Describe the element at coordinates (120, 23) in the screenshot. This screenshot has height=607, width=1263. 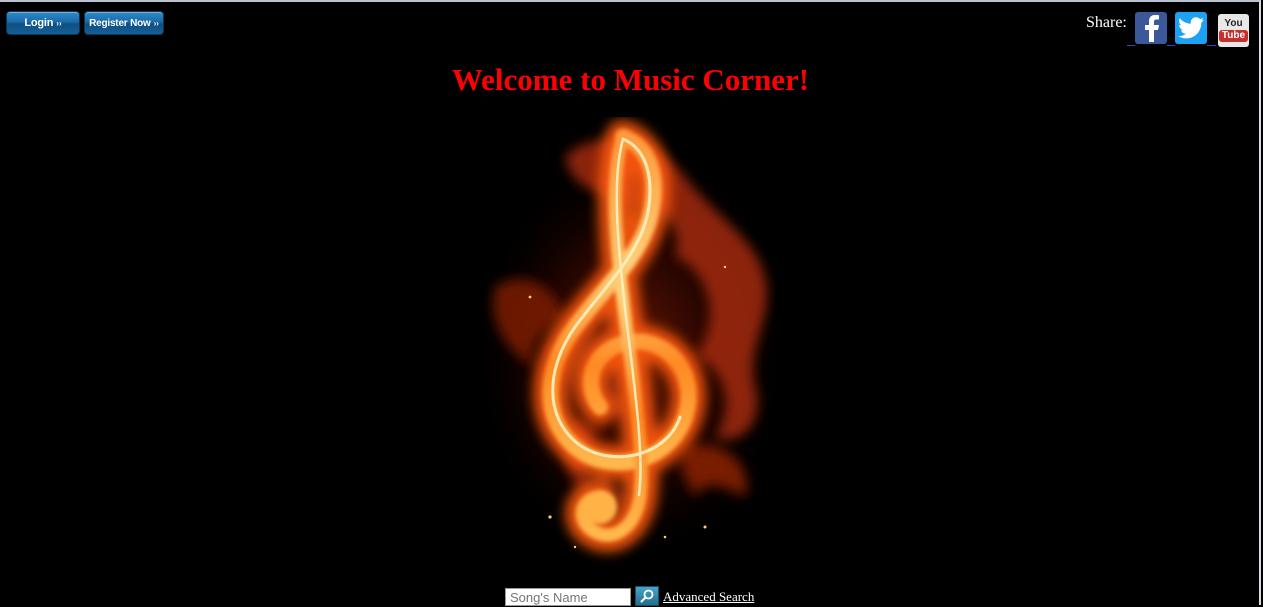
I see `register-button-label: Register Now` at that location.